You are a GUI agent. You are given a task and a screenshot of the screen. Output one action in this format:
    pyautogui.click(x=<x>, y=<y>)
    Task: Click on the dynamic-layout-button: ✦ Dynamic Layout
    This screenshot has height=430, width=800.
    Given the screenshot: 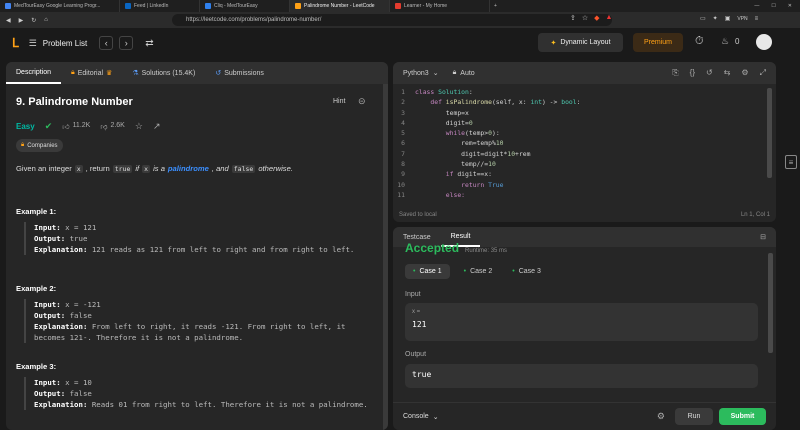 What is the action you would take?
    pyautogui.click(x=580, y=42)
    